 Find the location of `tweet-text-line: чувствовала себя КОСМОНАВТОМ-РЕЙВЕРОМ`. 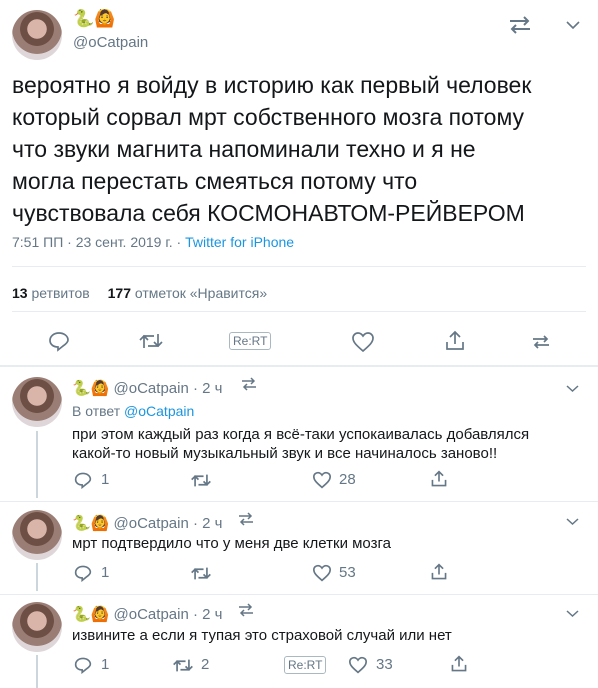

tweet-text-line: чувствовала себя КОСМОНАВТОМ-РЕЙВЕРОМ is located at coordinates (268, 213).